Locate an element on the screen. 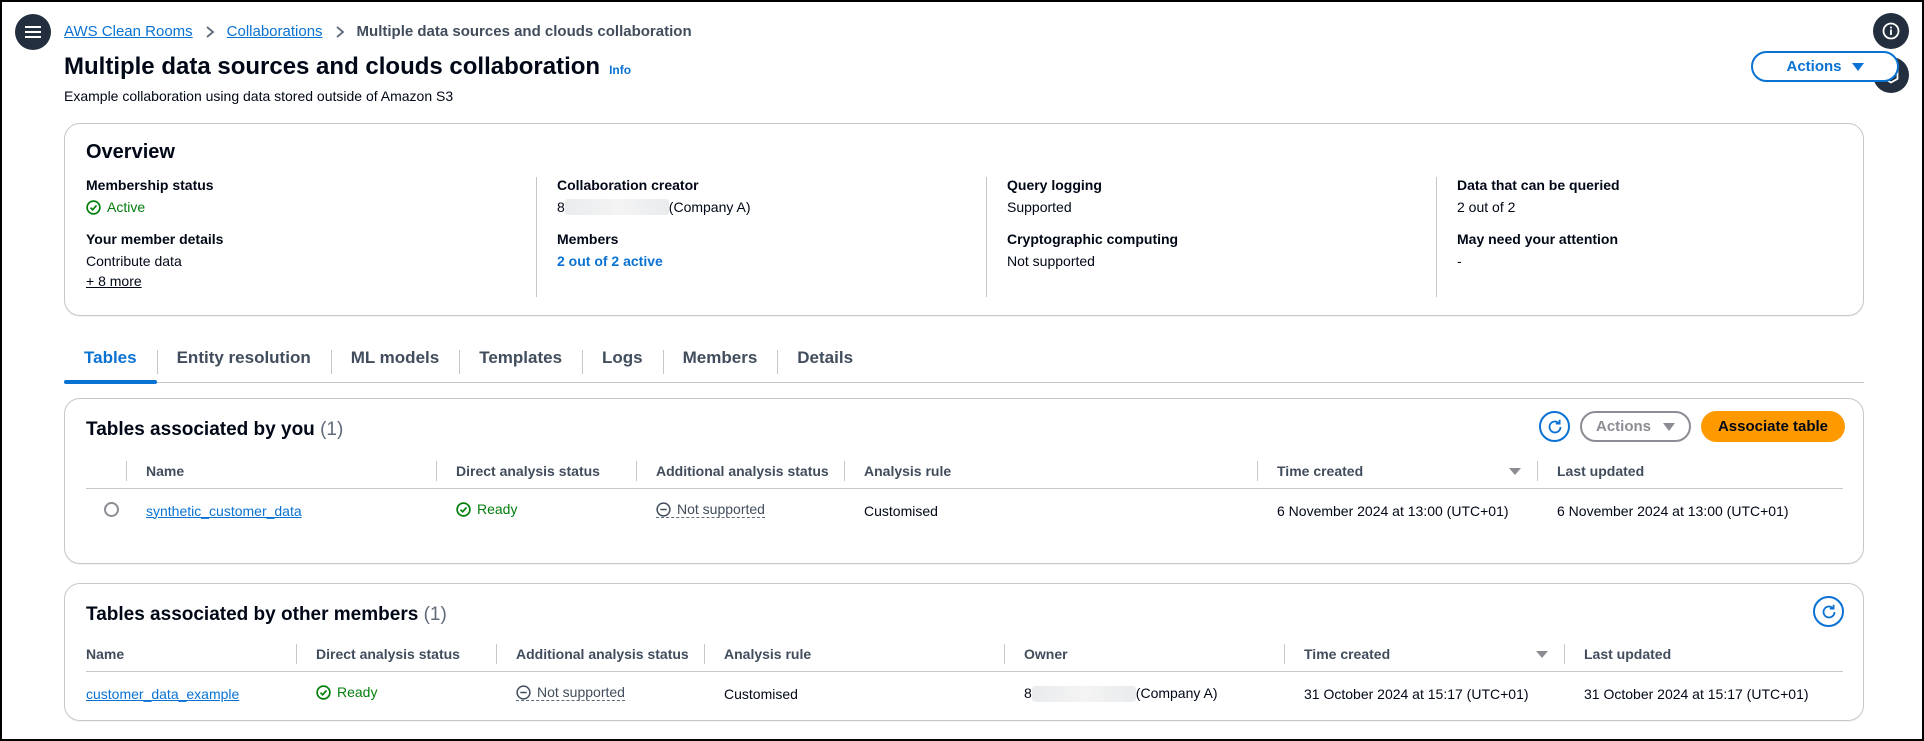 This screenshot has width=1924, height=741. attention-label: May need your attention is located at coordinates (1538, 239).